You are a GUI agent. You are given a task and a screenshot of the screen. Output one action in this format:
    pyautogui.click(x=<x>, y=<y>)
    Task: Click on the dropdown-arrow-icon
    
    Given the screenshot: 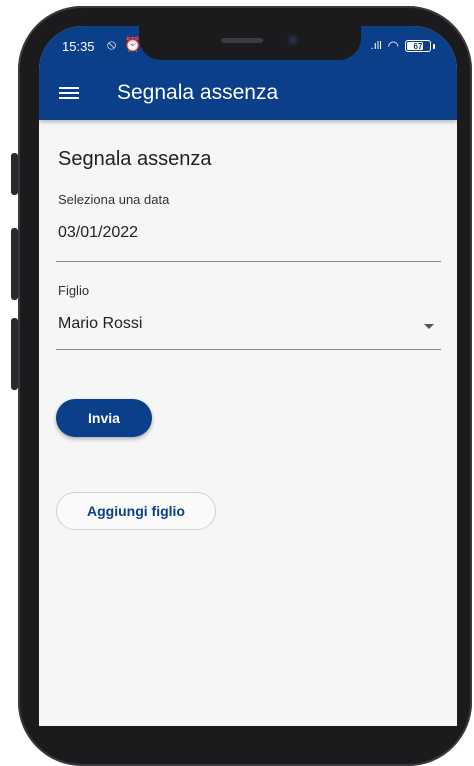 What is the action you would take?
    pyautogui.click(x=429, y=326)
    